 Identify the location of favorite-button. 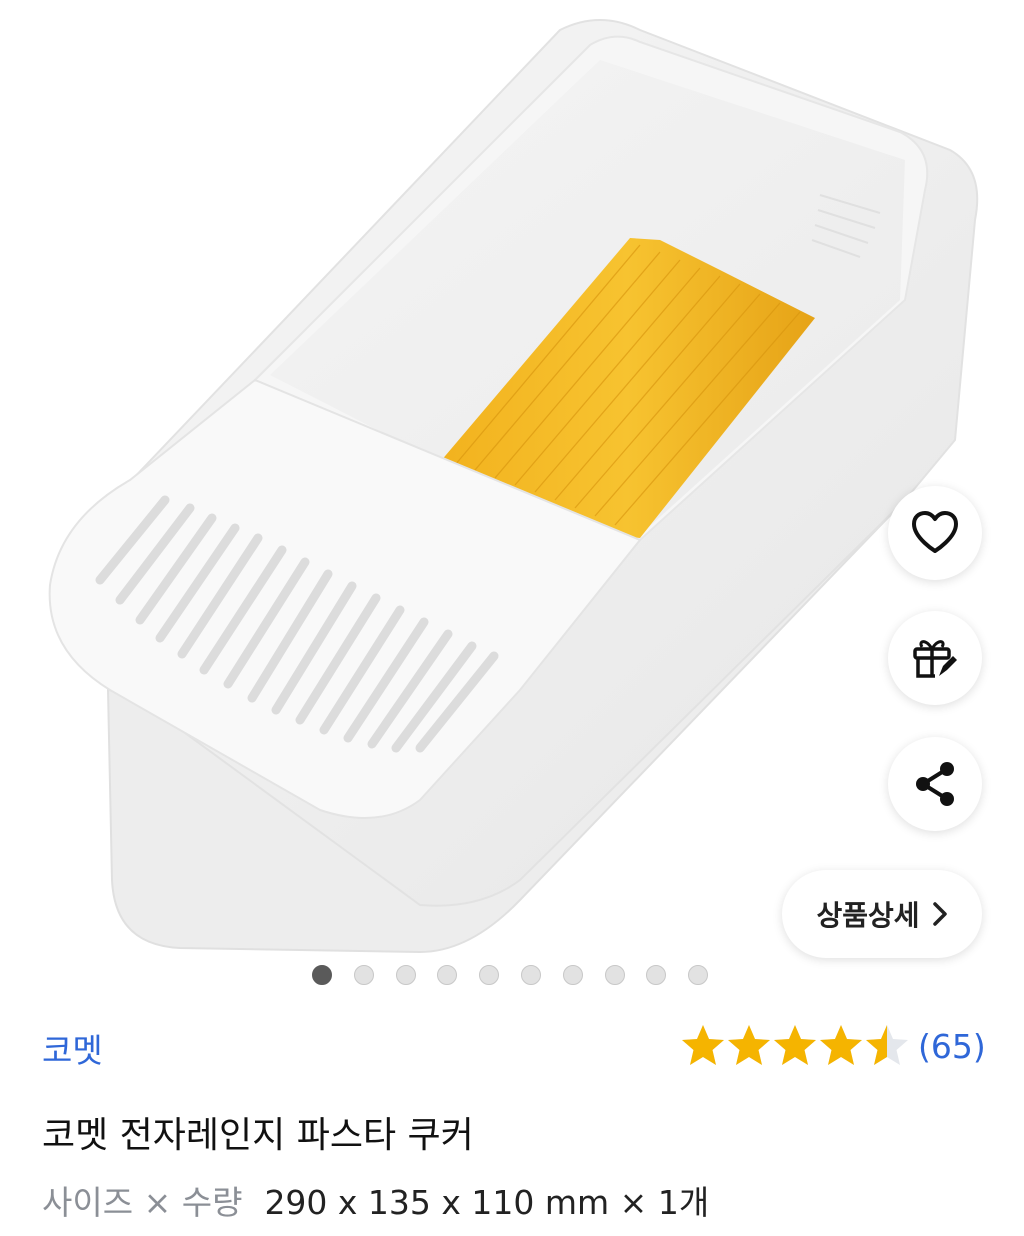
(935, 533).